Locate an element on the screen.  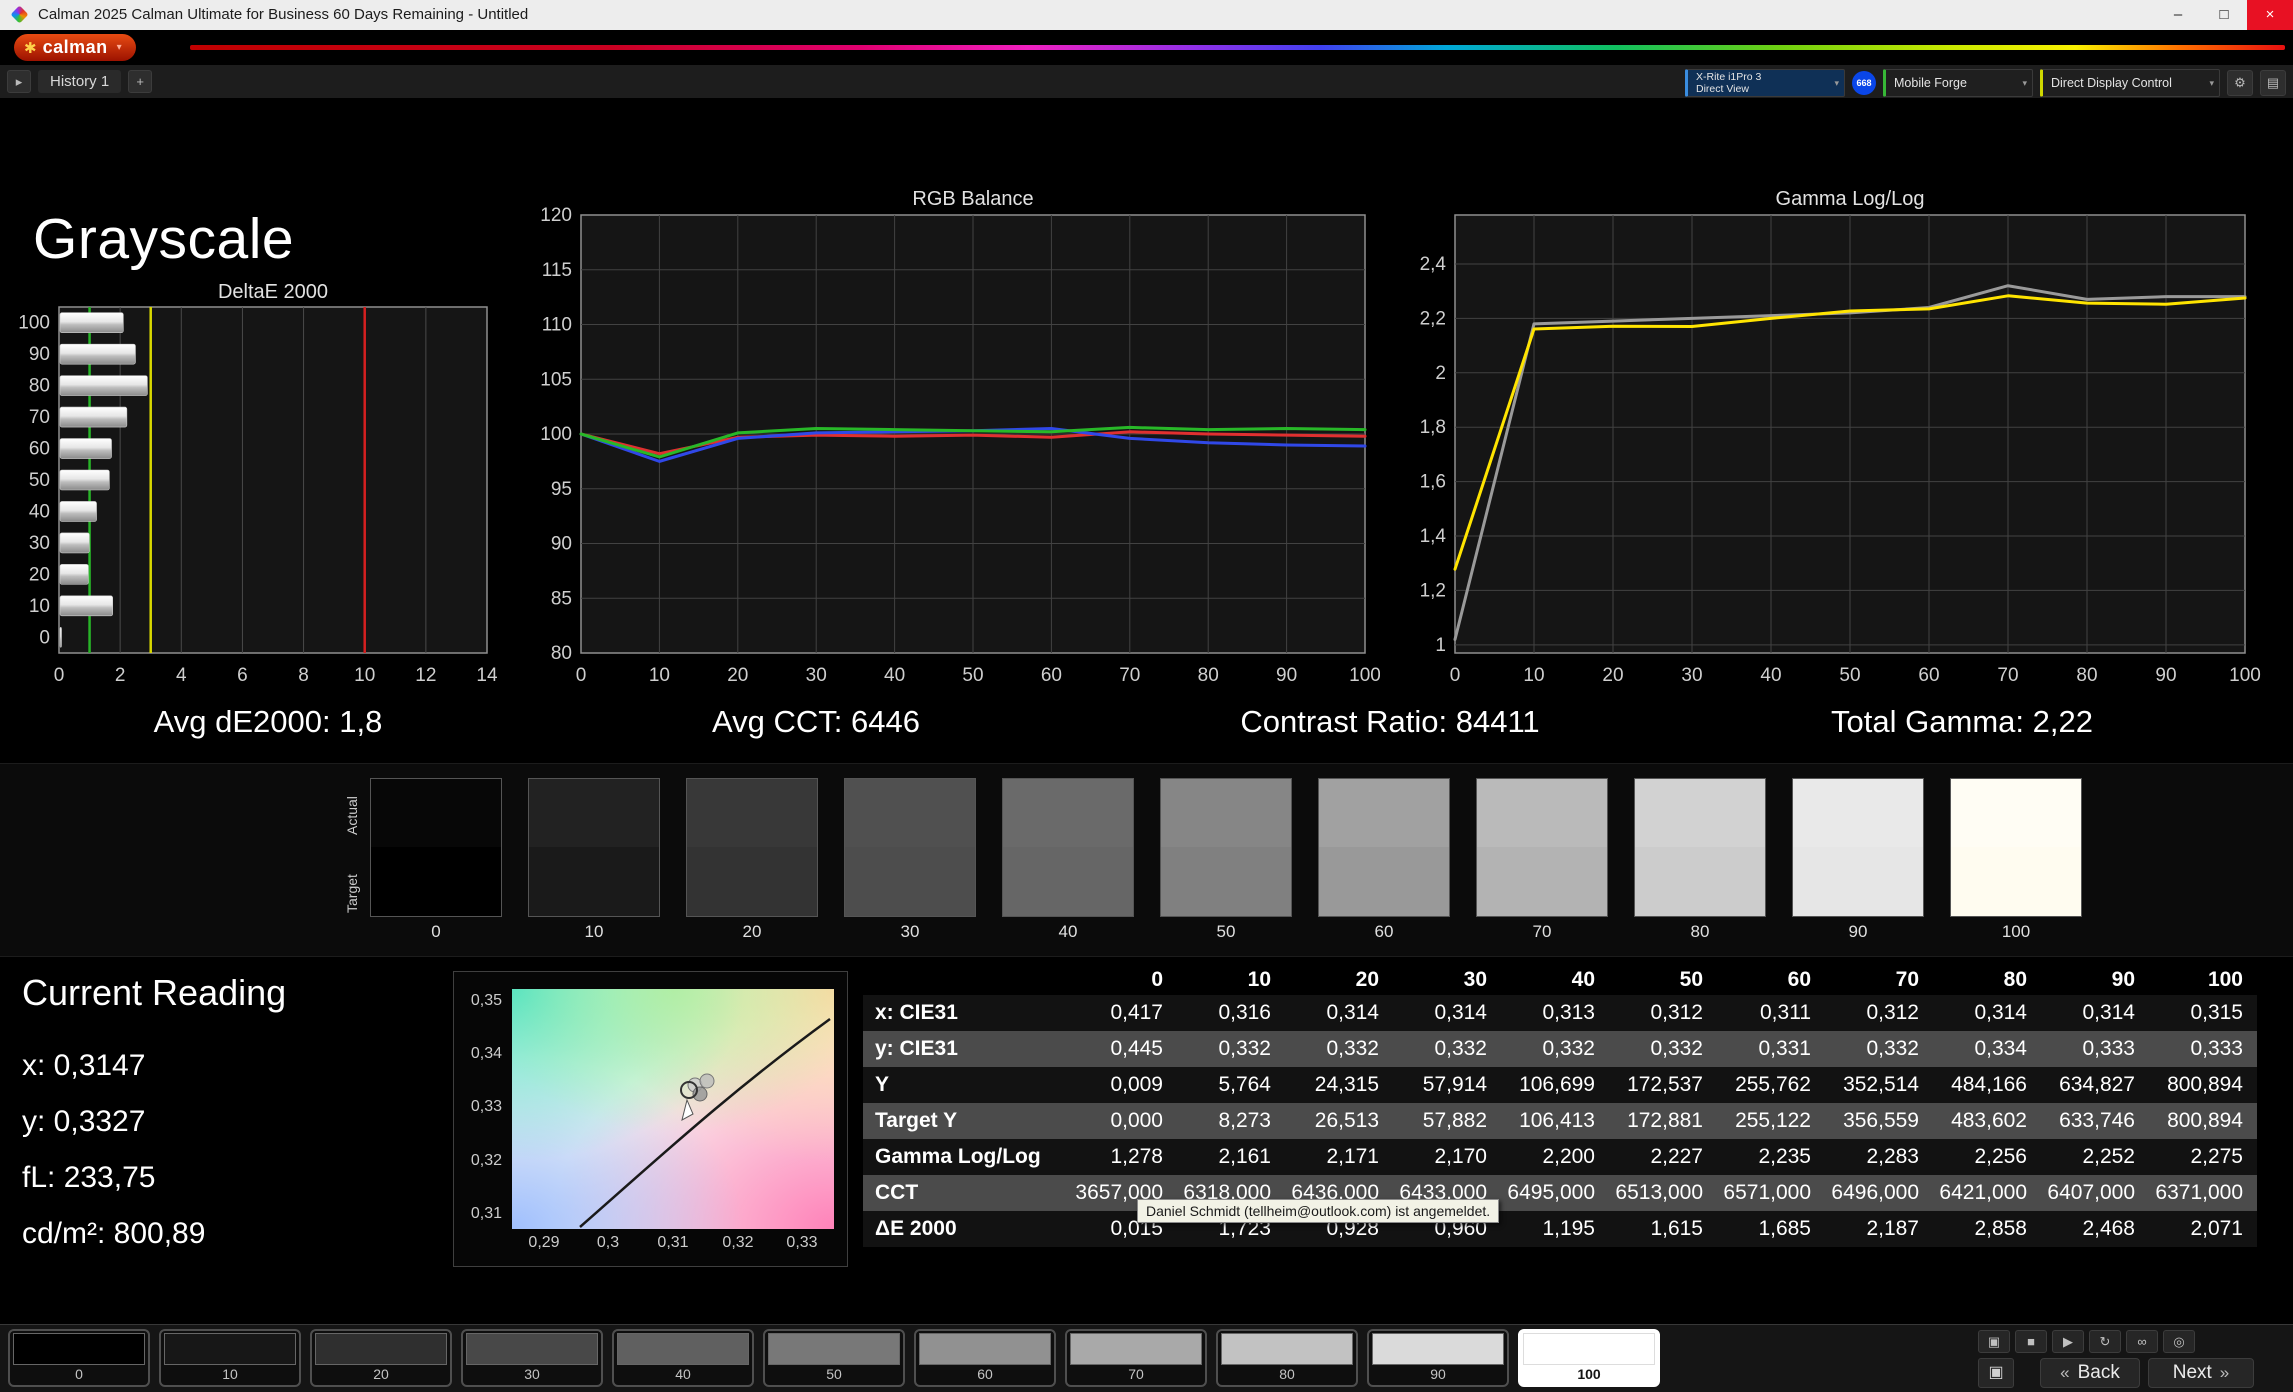
table-cell: 0,311 is located at coordinates (1785, 1012).